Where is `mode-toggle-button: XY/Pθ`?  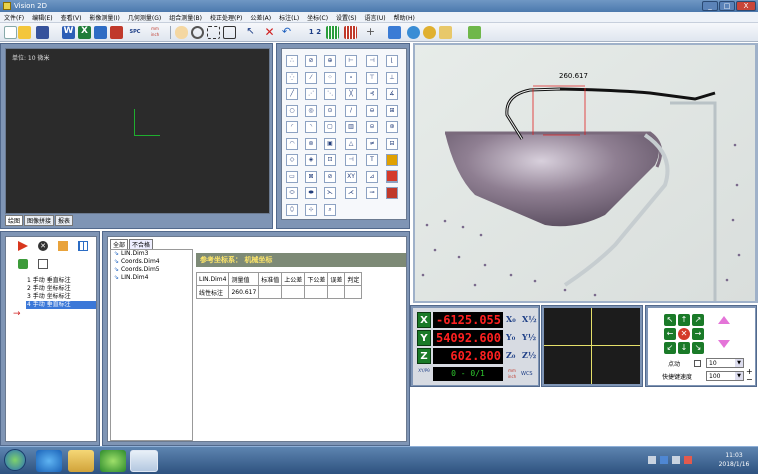 mode-toggle-button: XY/Pθ is located at coordinates (424, 374).